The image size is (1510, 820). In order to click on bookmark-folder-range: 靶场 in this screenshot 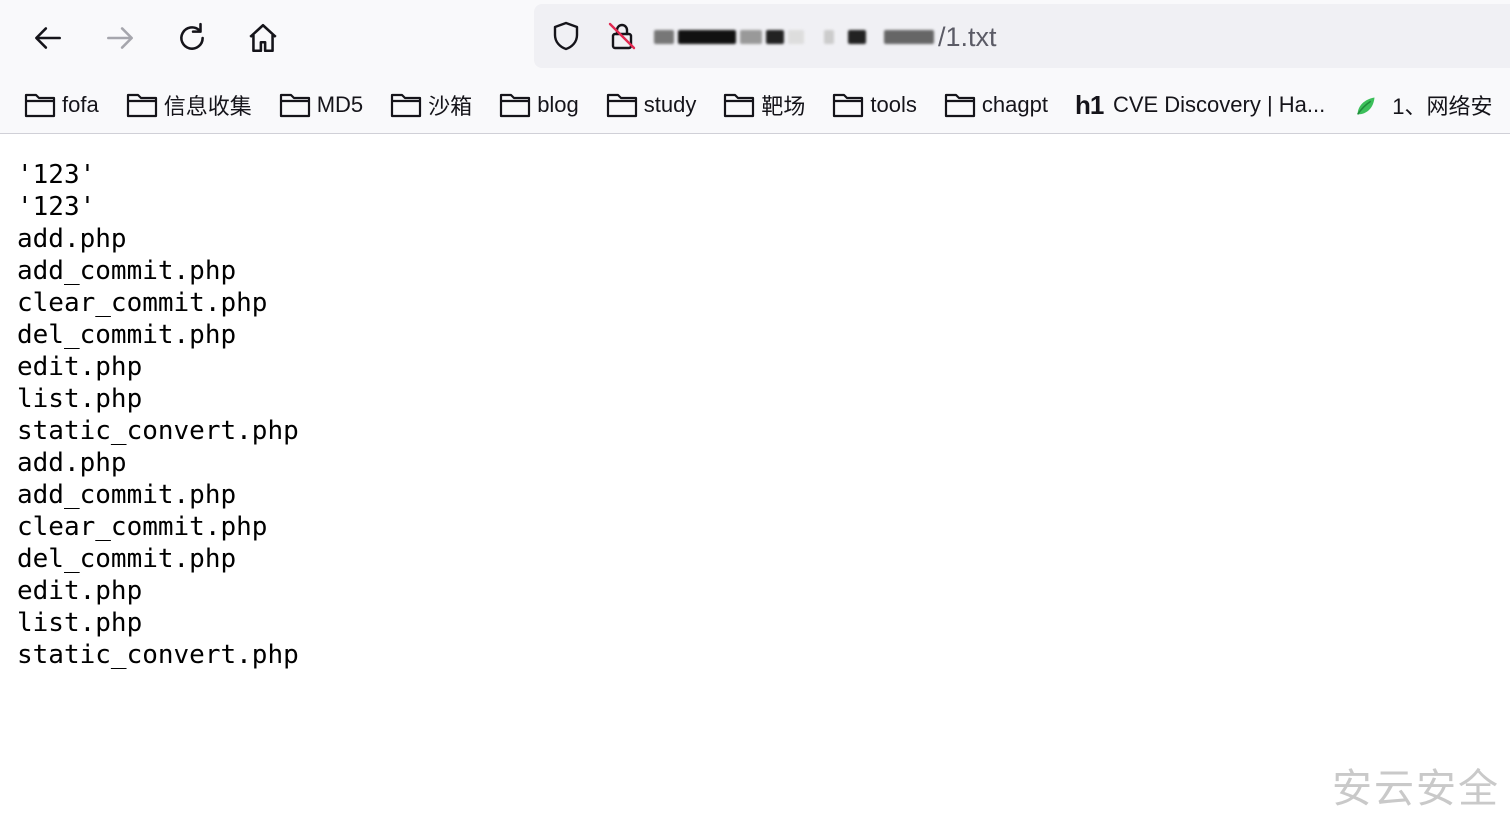, I will do `click(764, 105)`.